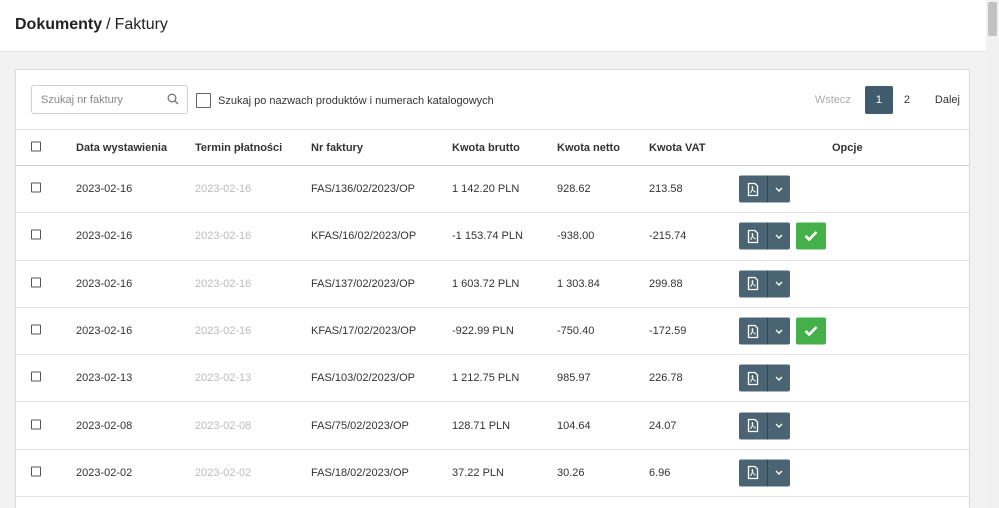 This screenshot has height=508, width=999. I want to click on breadcrumb-current: Faktury, so click(141, 24).